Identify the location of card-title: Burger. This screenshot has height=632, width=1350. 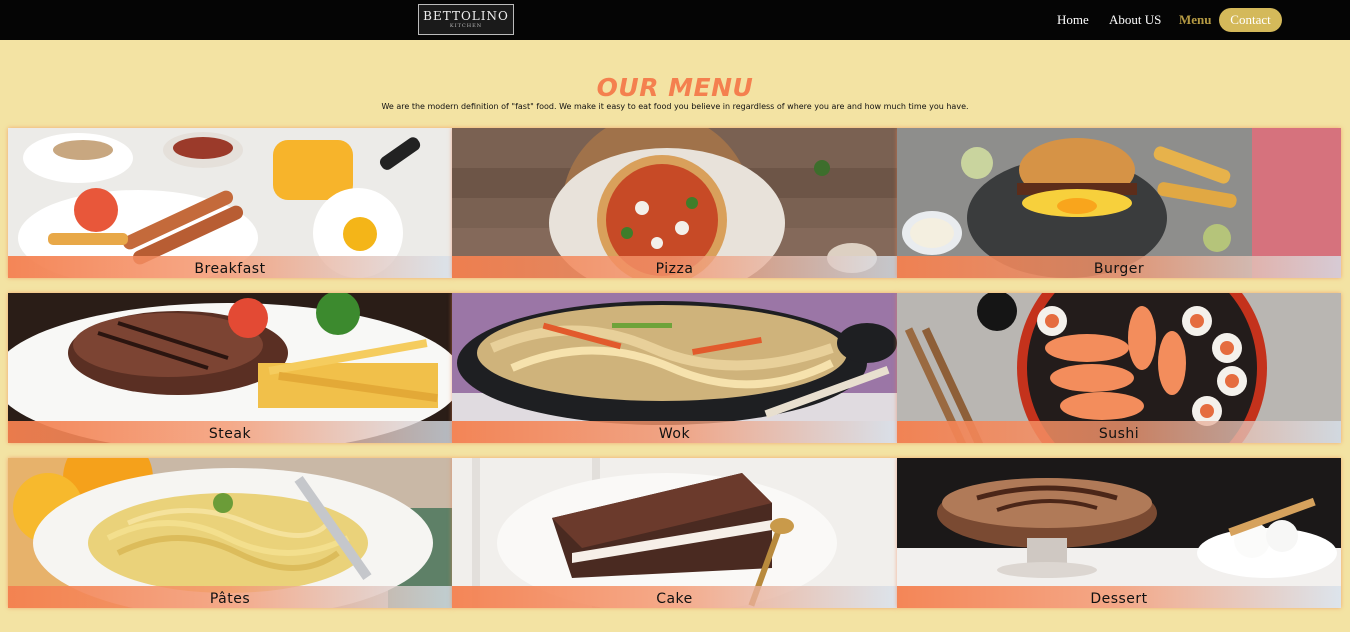
(1119, 269).